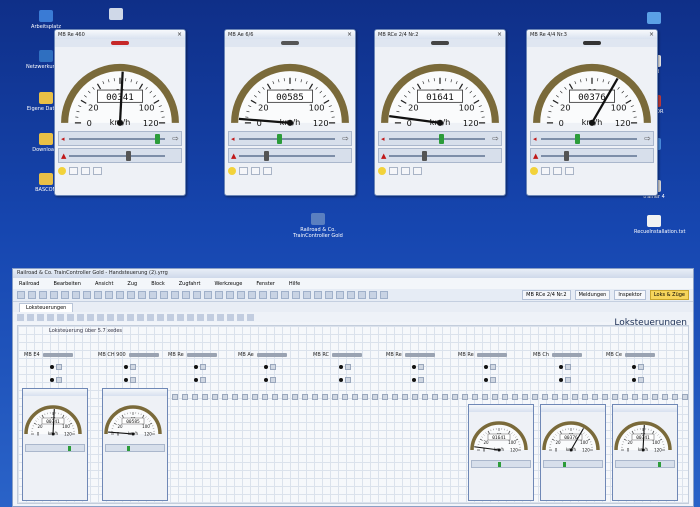 The width and height of the screenshot is (700, 507). Describe the element at coordinates (29, 284) in the screenshot. I see `menu-item: Railroad` at that location.